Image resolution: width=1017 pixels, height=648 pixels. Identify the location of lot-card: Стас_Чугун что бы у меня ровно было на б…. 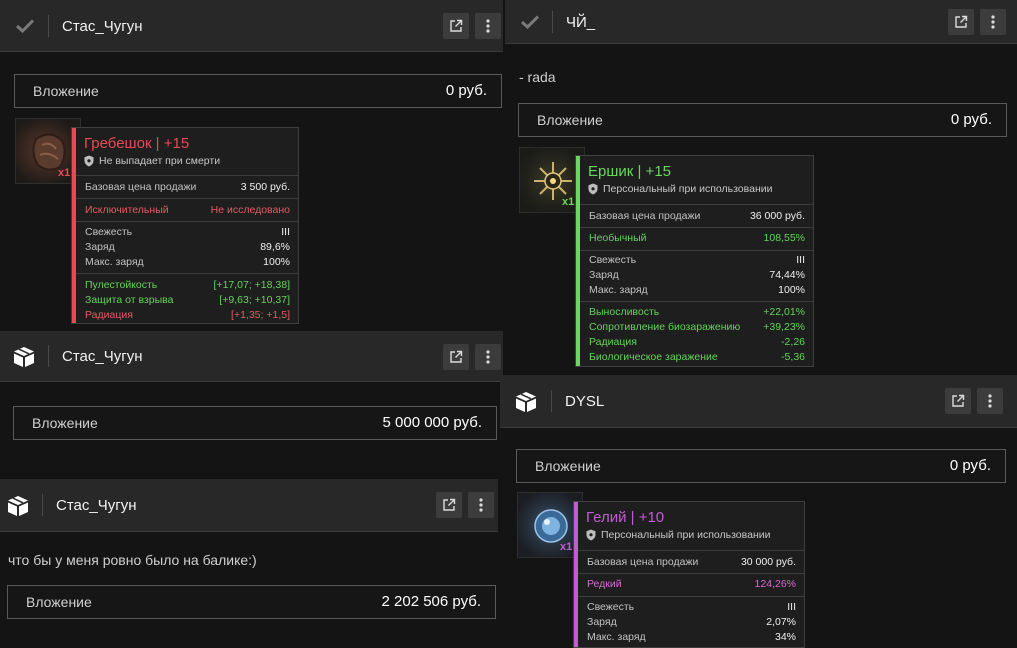
(249, 563).